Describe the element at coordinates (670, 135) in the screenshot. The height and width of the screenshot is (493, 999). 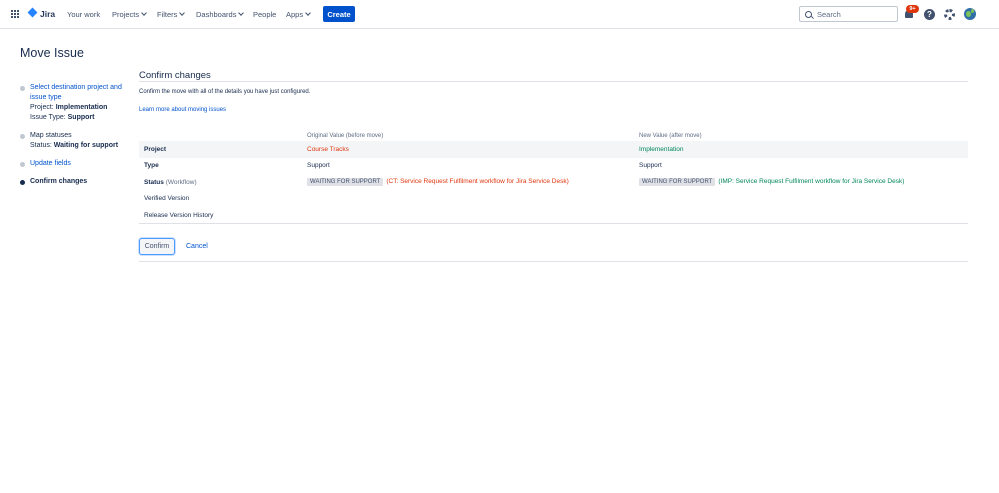
I see `table-header-new: New Value (after move)` at that location.